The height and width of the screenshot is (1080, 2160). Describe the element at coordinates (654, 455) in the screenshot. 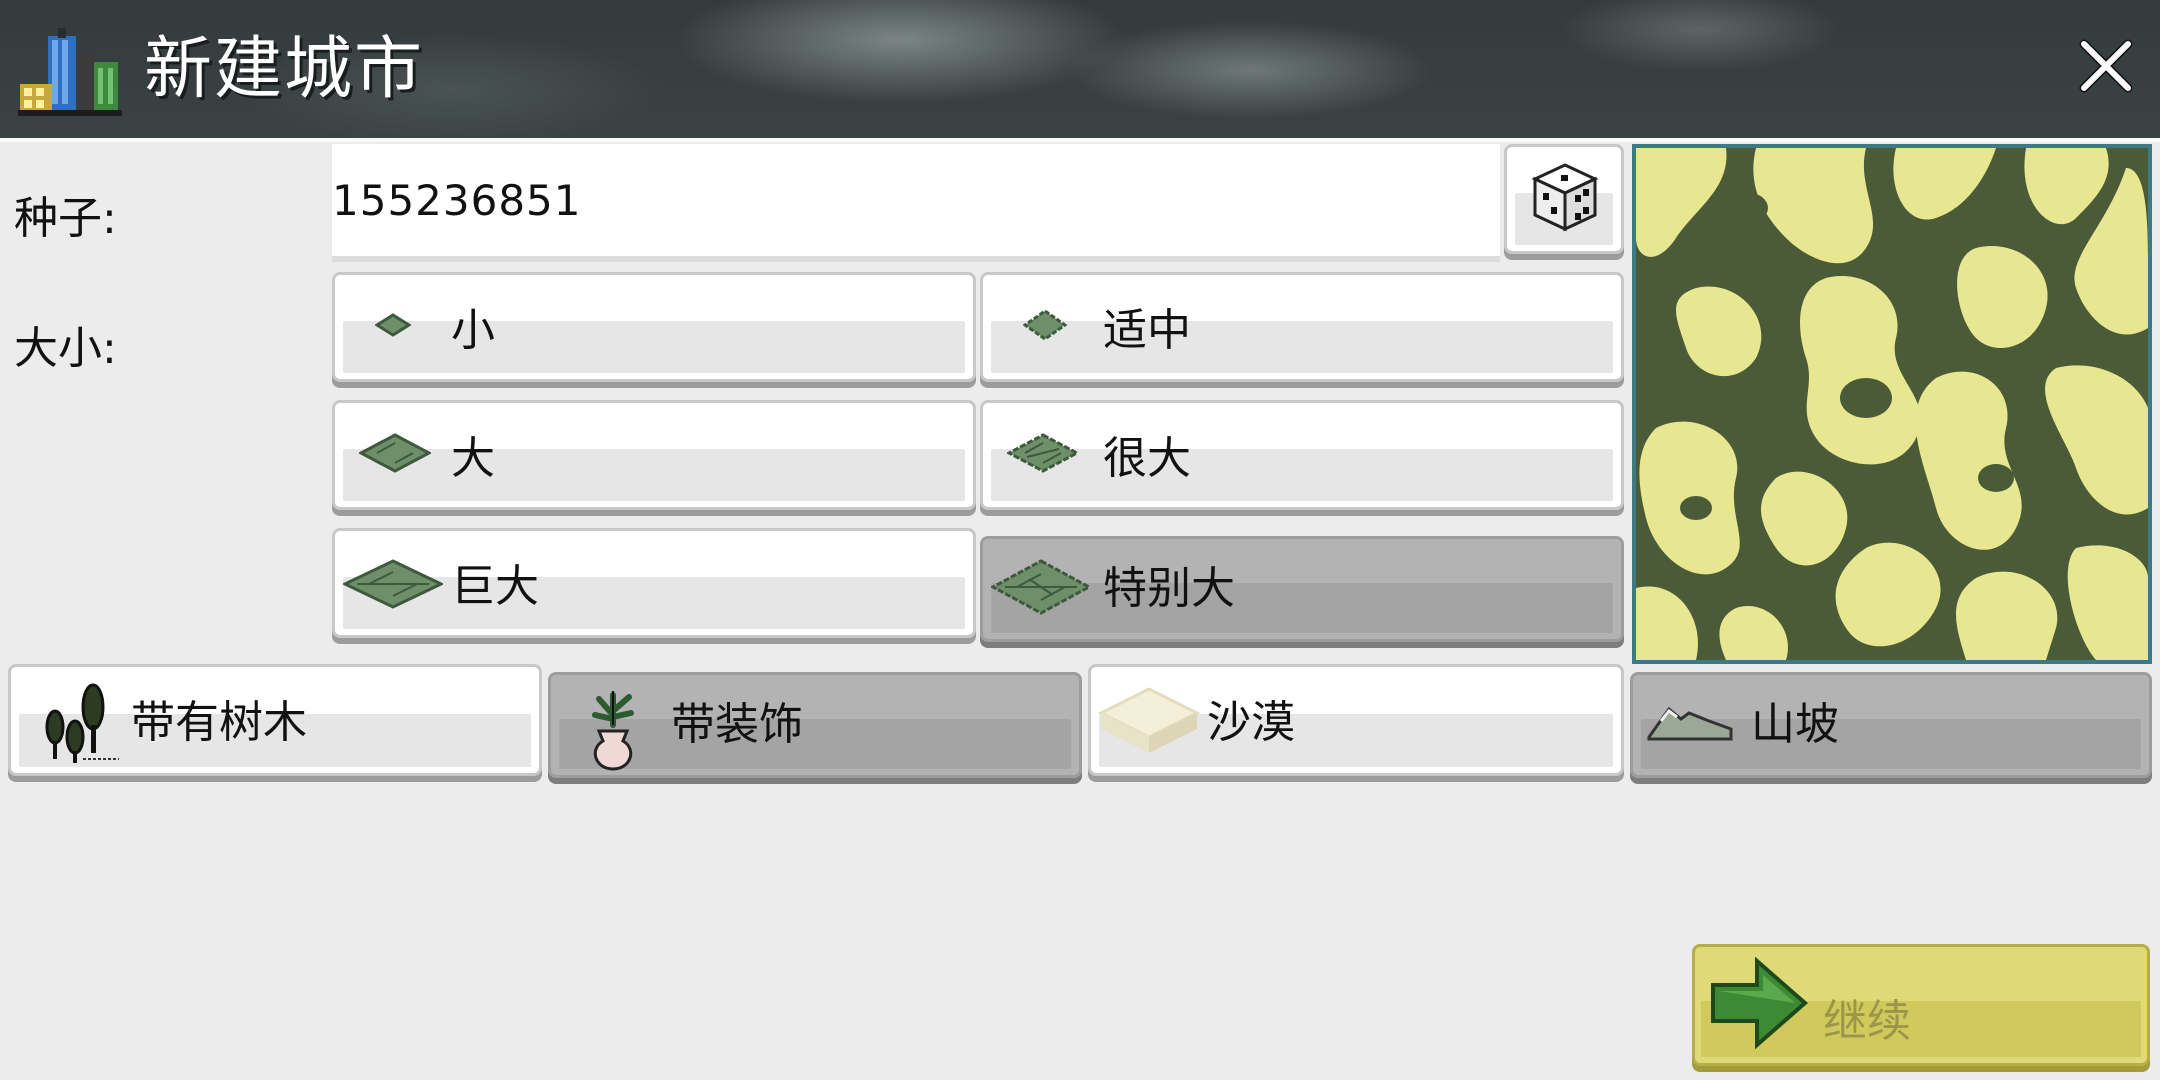

I see `size-option-large: 大` at that location.